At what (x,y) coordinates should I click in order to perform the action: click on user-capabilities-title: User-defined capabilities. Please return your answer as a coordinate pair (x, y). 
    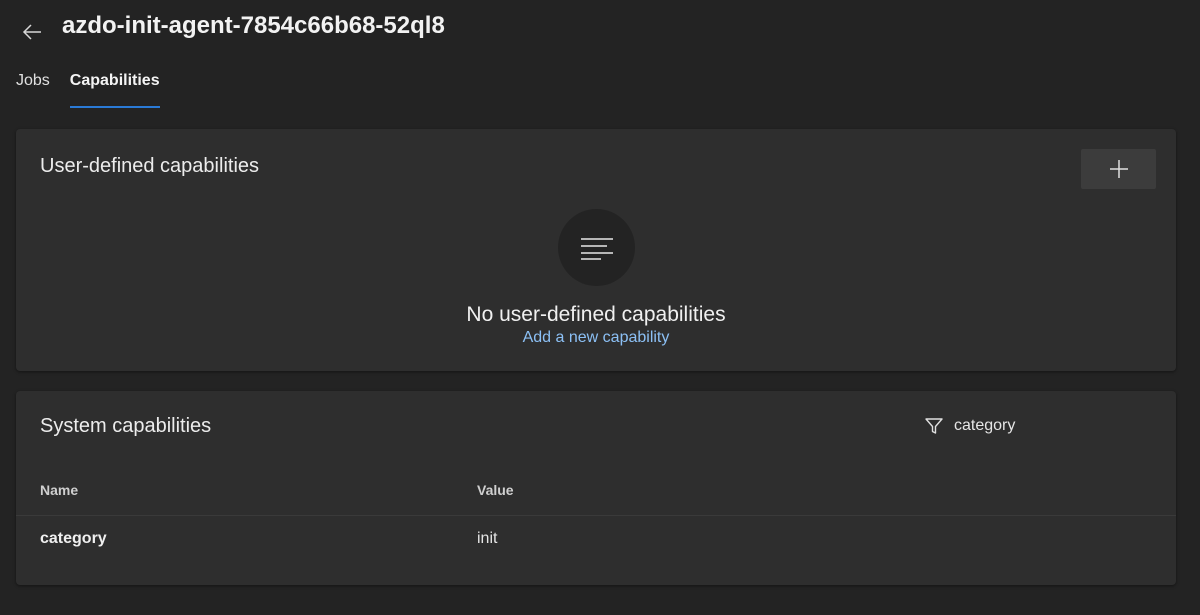
    Looking at the image, I should click on (150, 166).